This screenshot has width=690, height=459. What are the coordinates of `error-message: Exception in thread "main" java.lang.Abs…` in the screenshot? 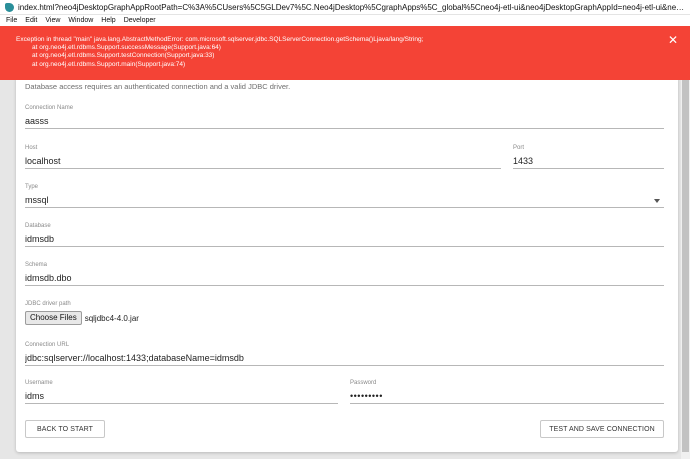 It's located at (220, 39).